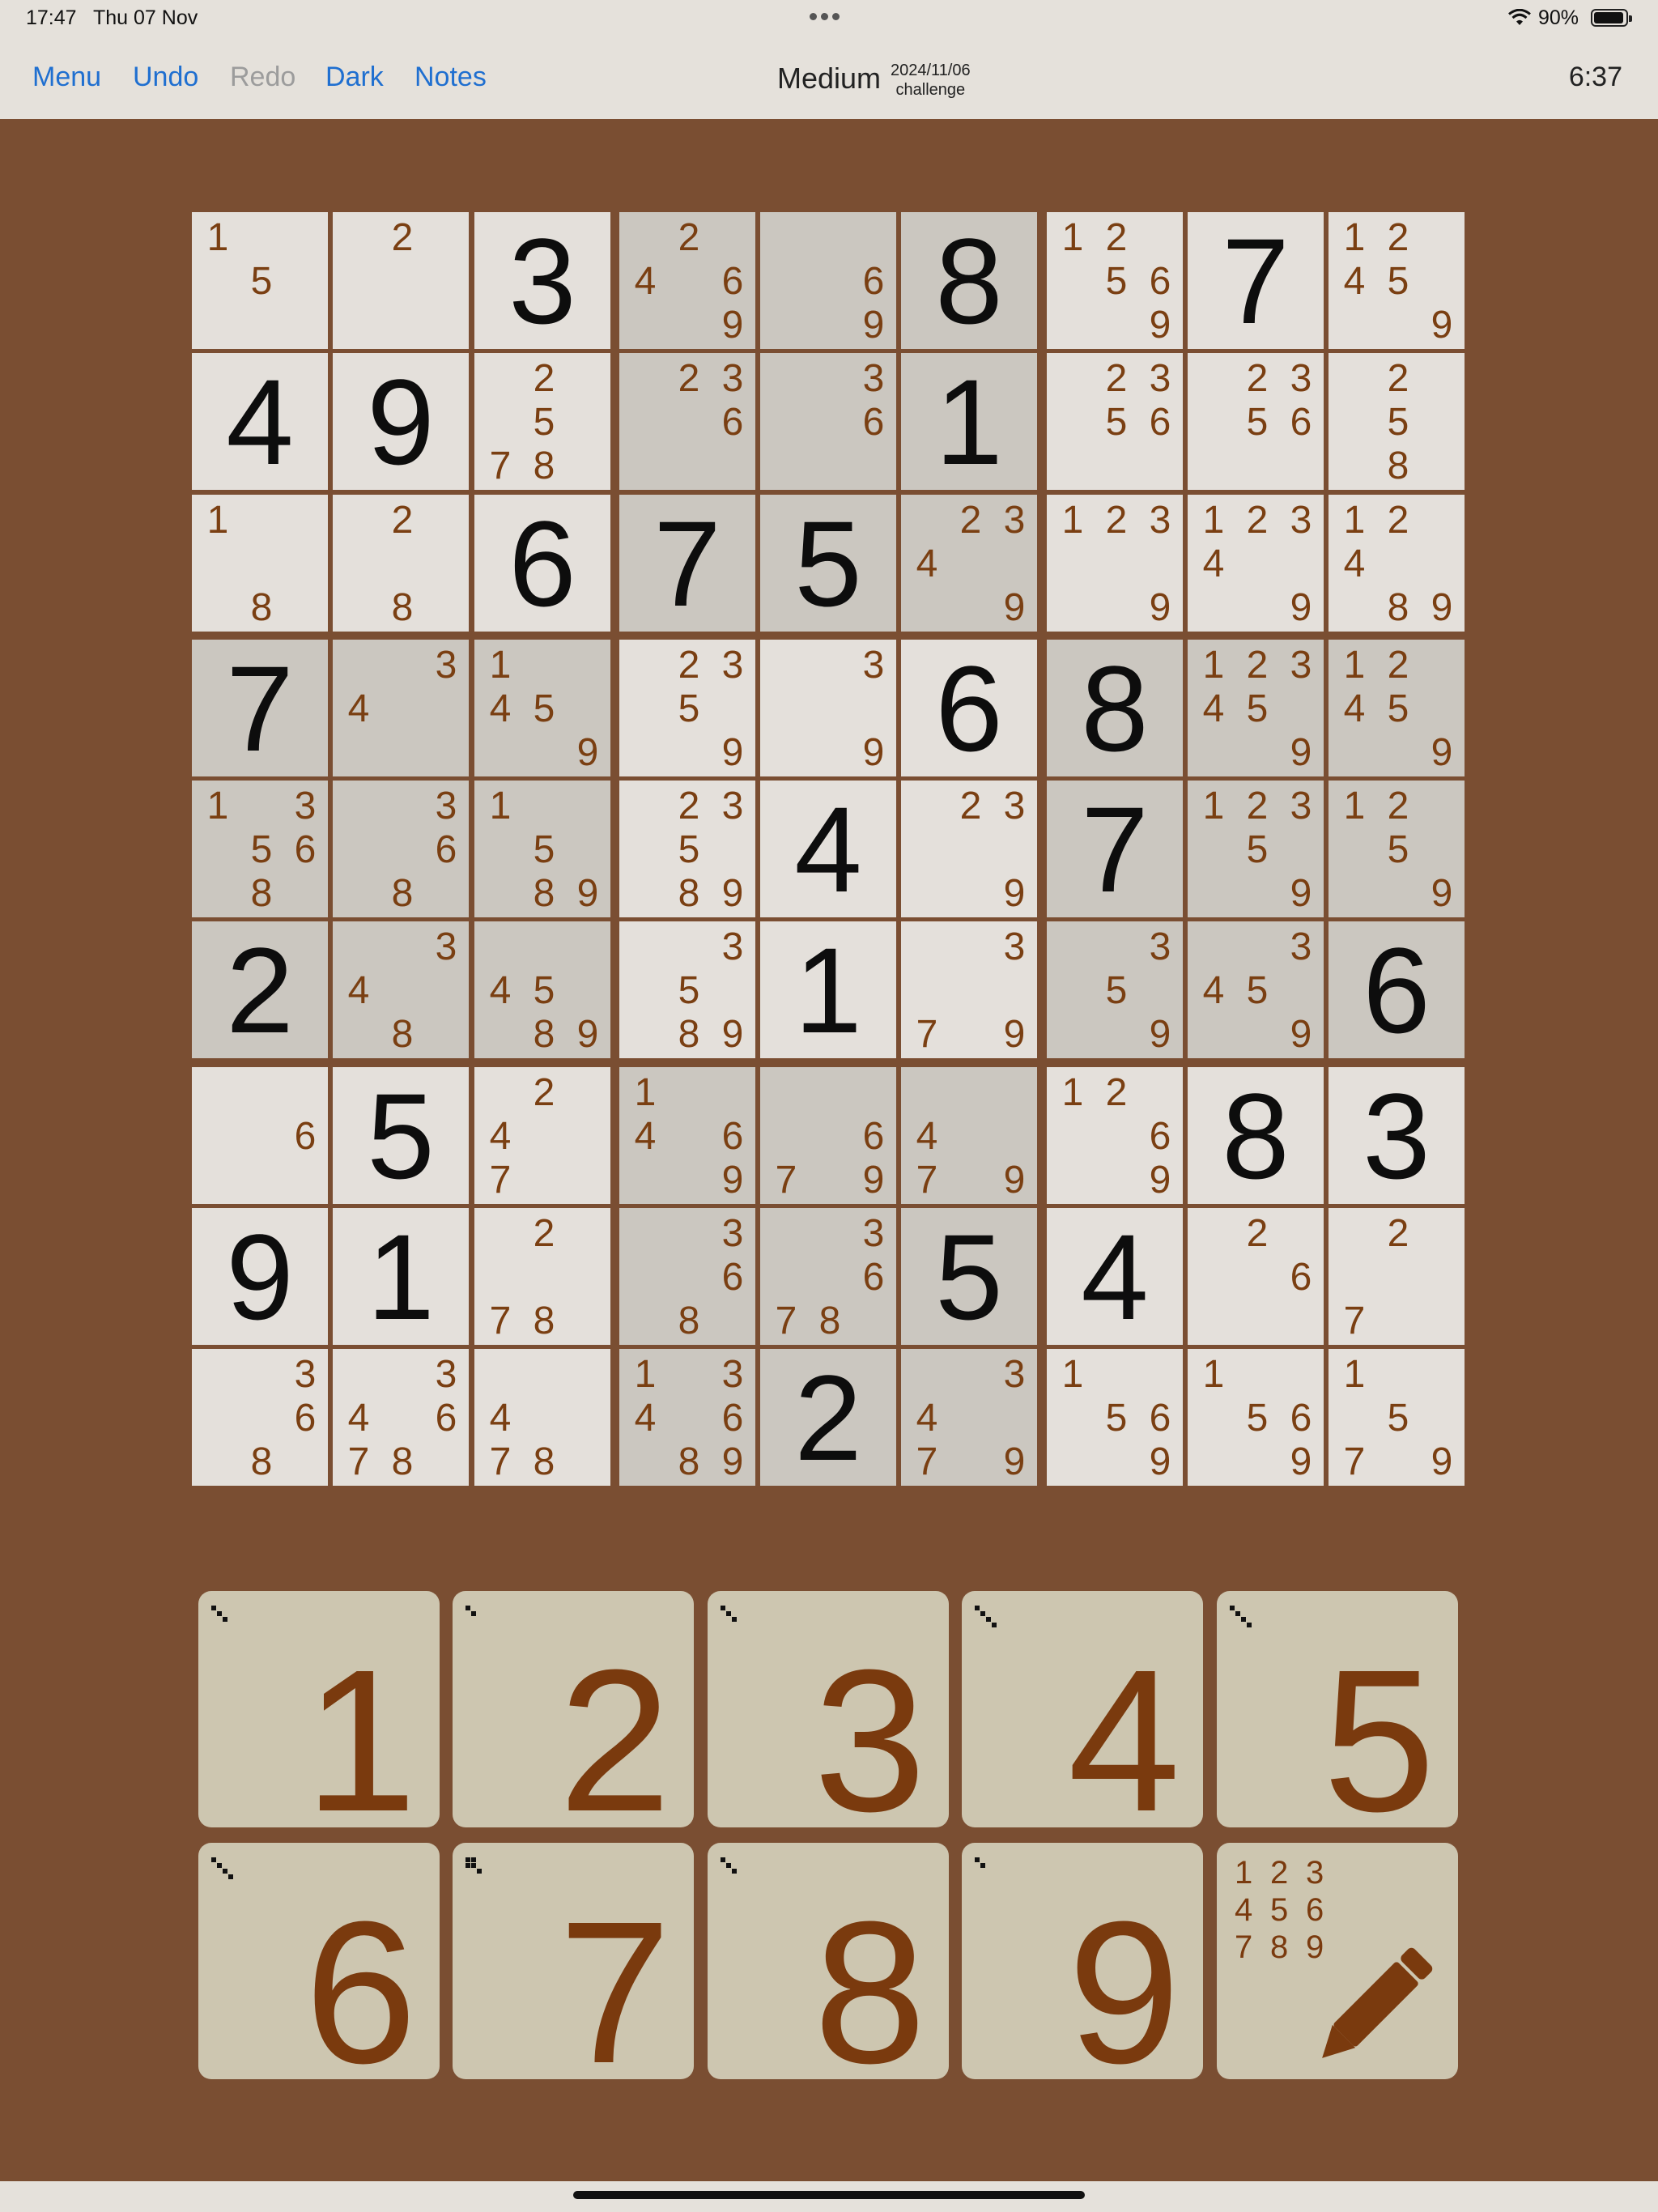 Image resolution: width=1658 pixels, height=2212 pixels. What do you see at coordinates (260, 280) in the screenshot?
I see `cell-r1-c1: 15` at bounding box center [260, 280].